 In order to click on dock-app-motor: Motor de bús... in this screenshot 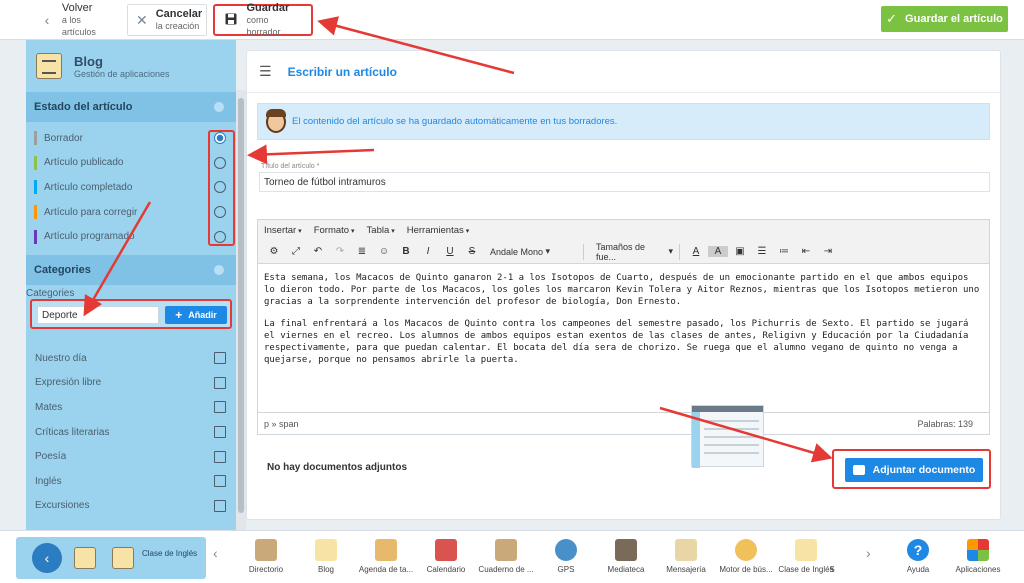, I will do `click(746, 556)`.